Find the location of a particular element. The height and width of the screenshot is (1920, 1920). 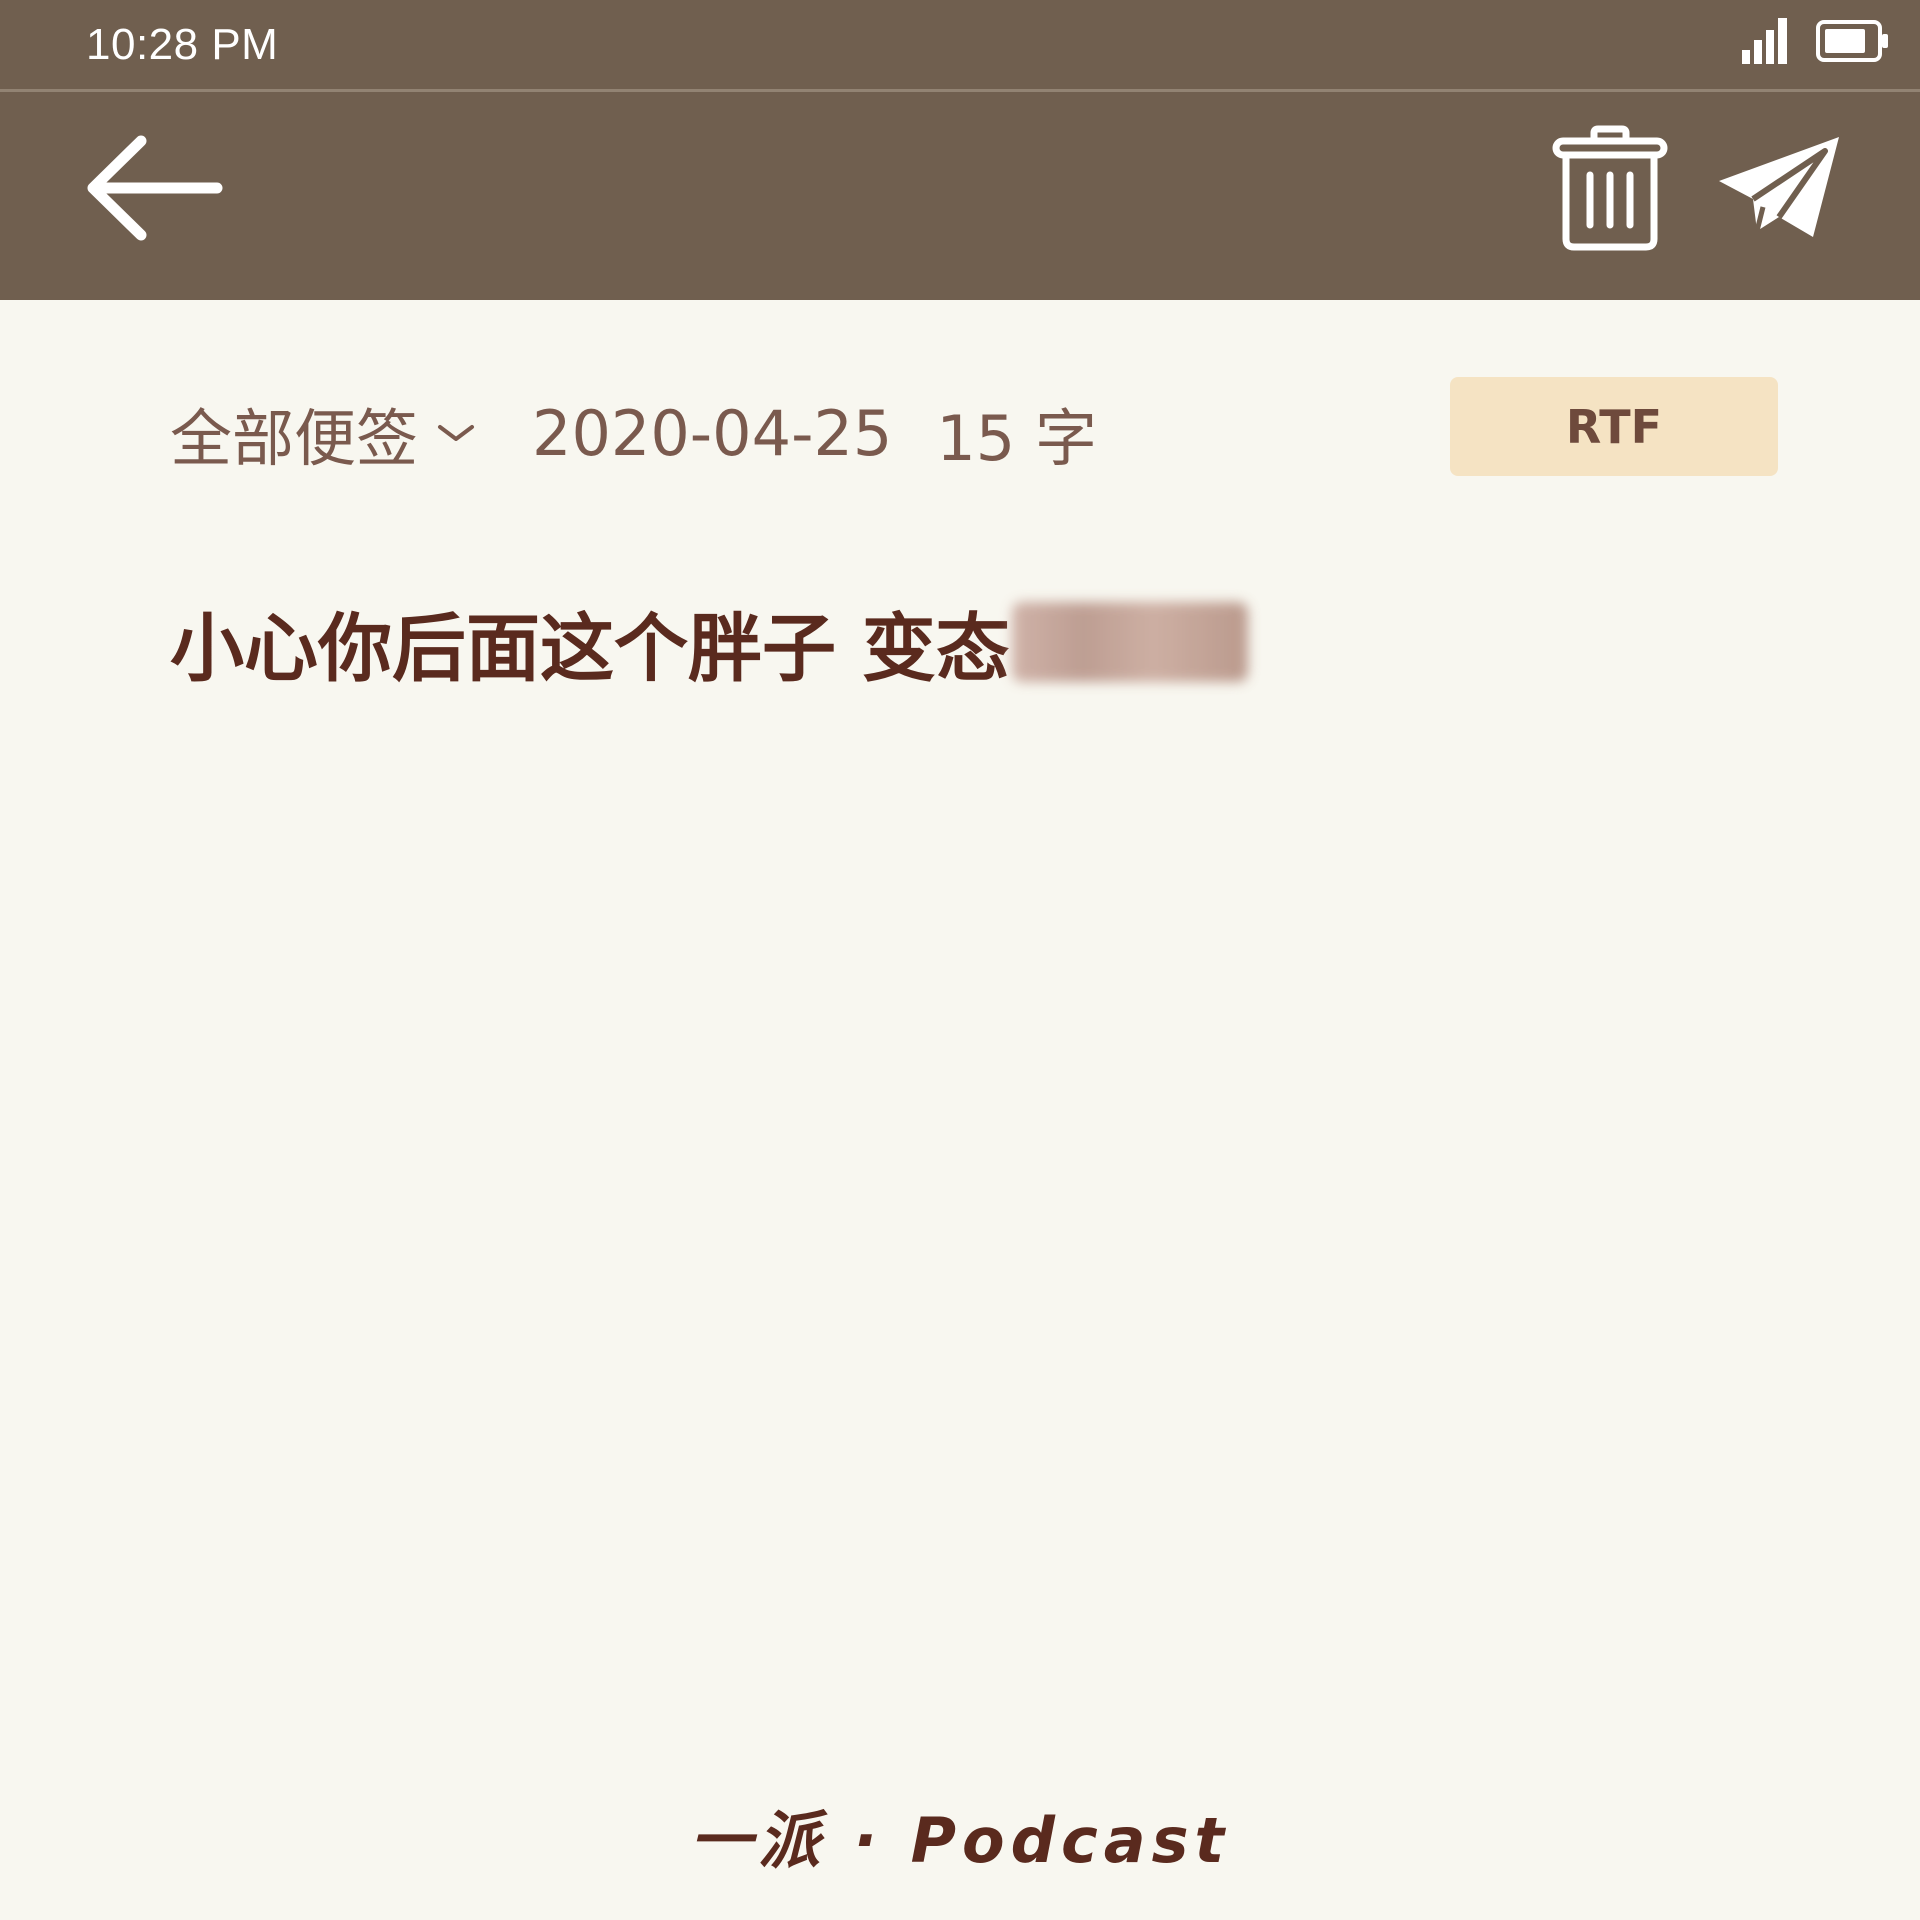

note-content-text: 小心你后面这个胖子 变态 is located at coordinates (590, 648).